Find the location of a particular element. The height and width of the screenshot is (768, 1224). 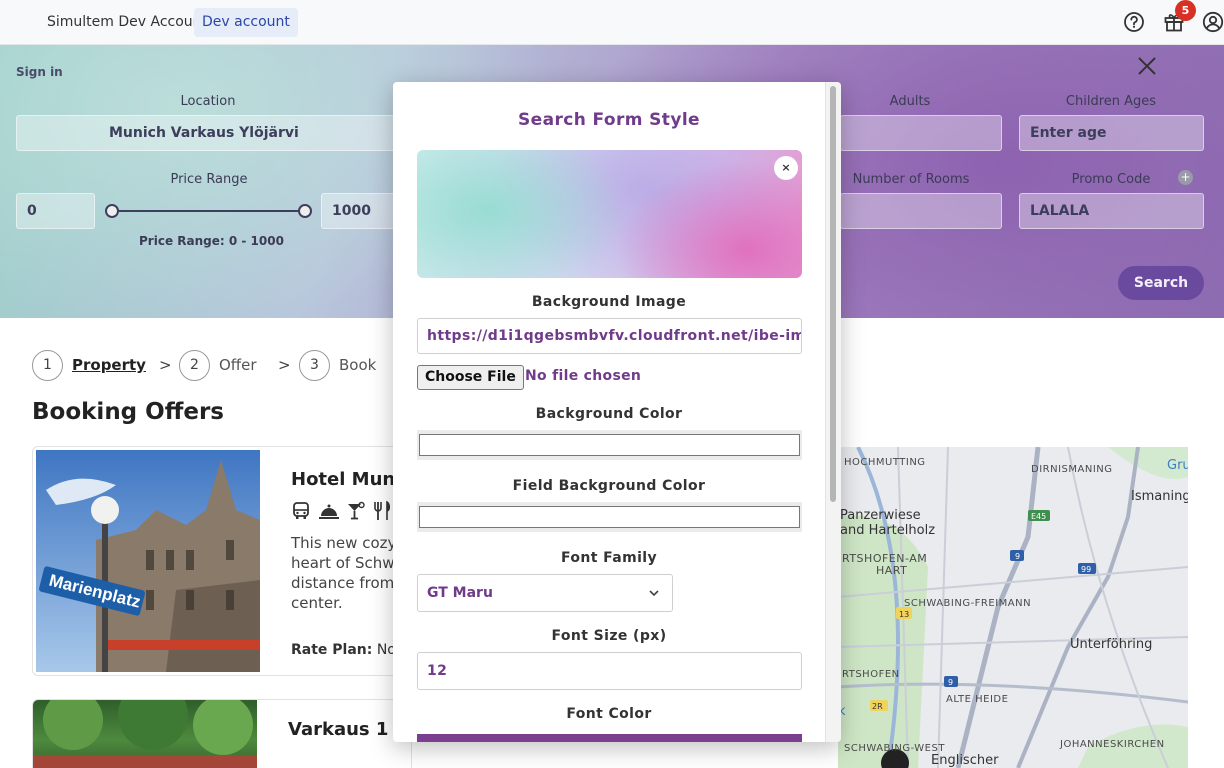

price-slider-max-handle is located at coordinates (305, 211).